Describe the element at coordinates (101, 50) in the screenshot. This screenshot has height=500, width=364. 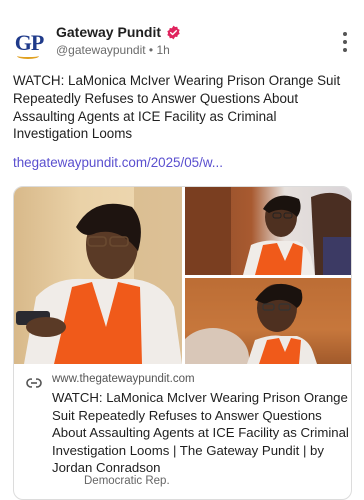
I see `handle: @gatewaypundit` at that location.